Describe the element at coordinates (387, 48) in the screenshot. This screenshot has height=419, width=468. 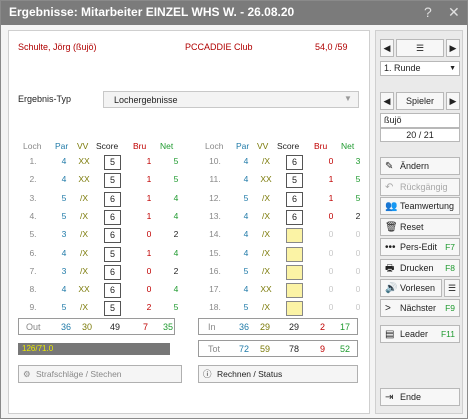
I see `prev-round-button: ◀` at that location.